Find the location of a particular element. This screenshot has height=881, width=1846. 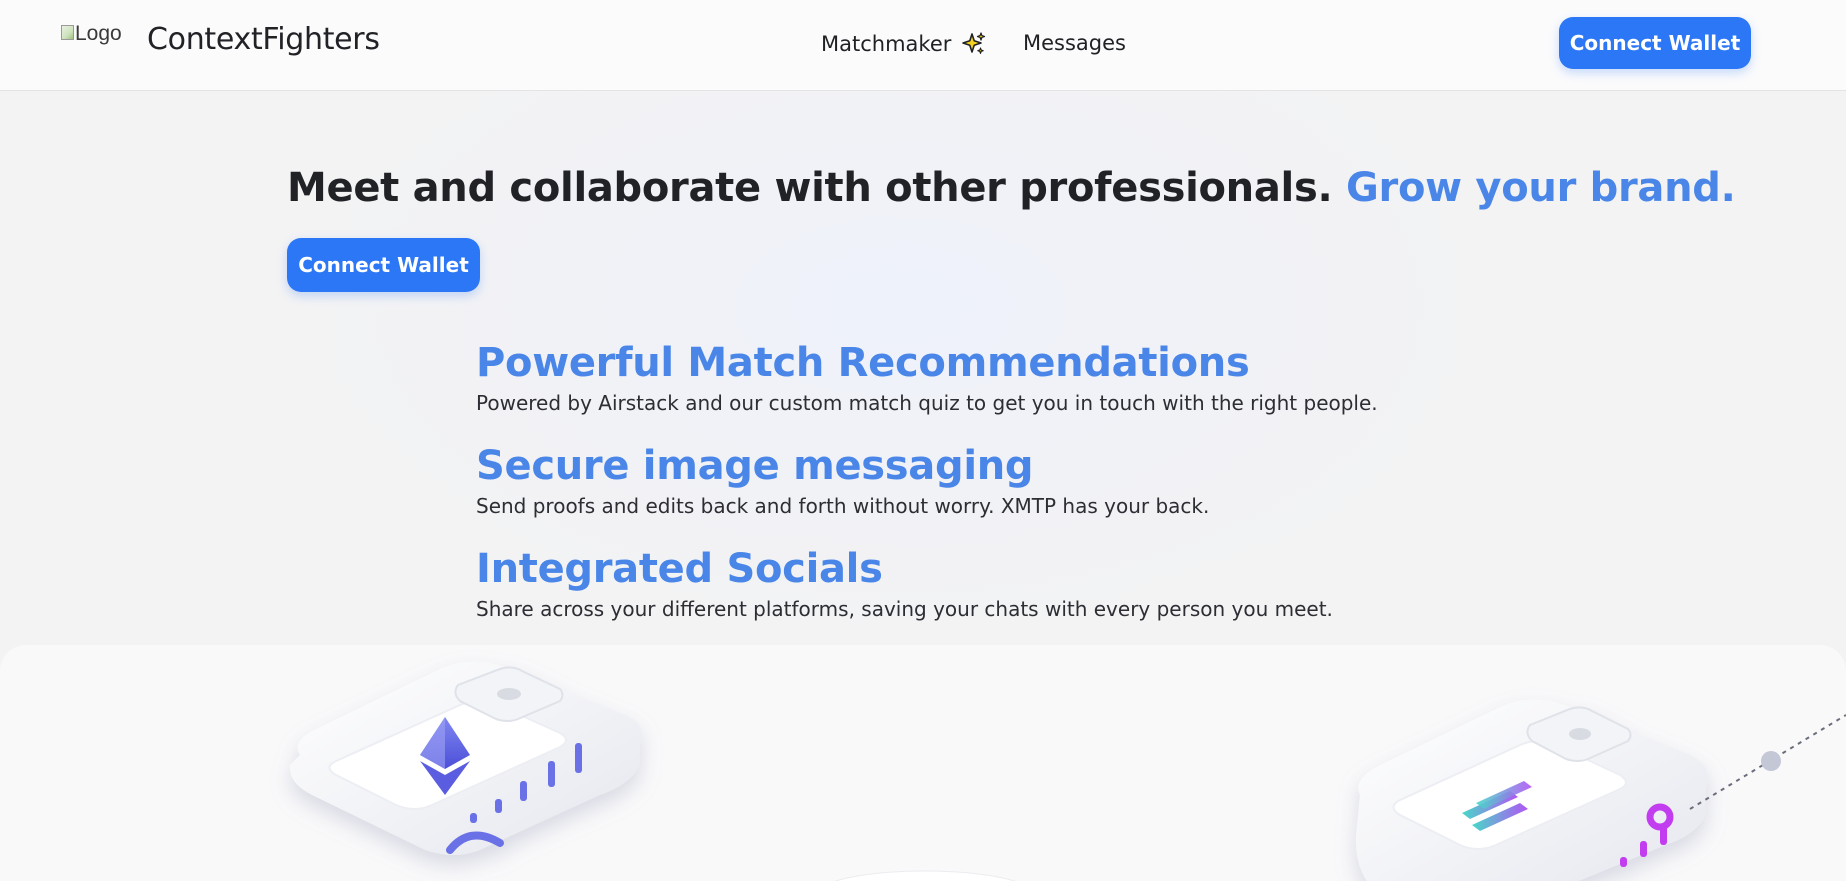

center-platform is located at coordinates (925, 875).